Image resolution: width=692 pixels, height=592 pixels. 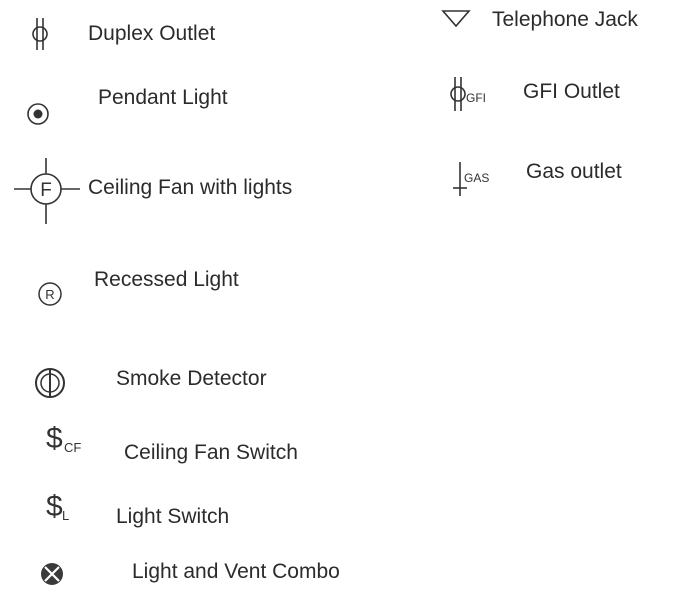 What do you see at coordinates (166, 279) in the screenshot?
I see `recessed-light-label: Recessed Light` at bounding box center [166, 279].